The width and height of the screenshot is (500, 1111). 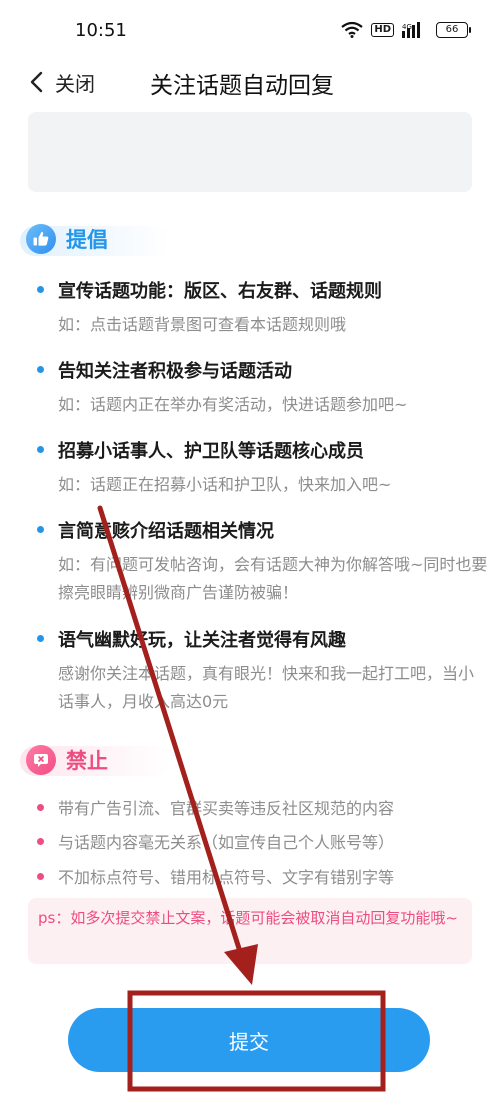 I want to click on rule-item: 与话题内容毫无关系（如宣传自己个人账号等）, so click(x=250, y=844).